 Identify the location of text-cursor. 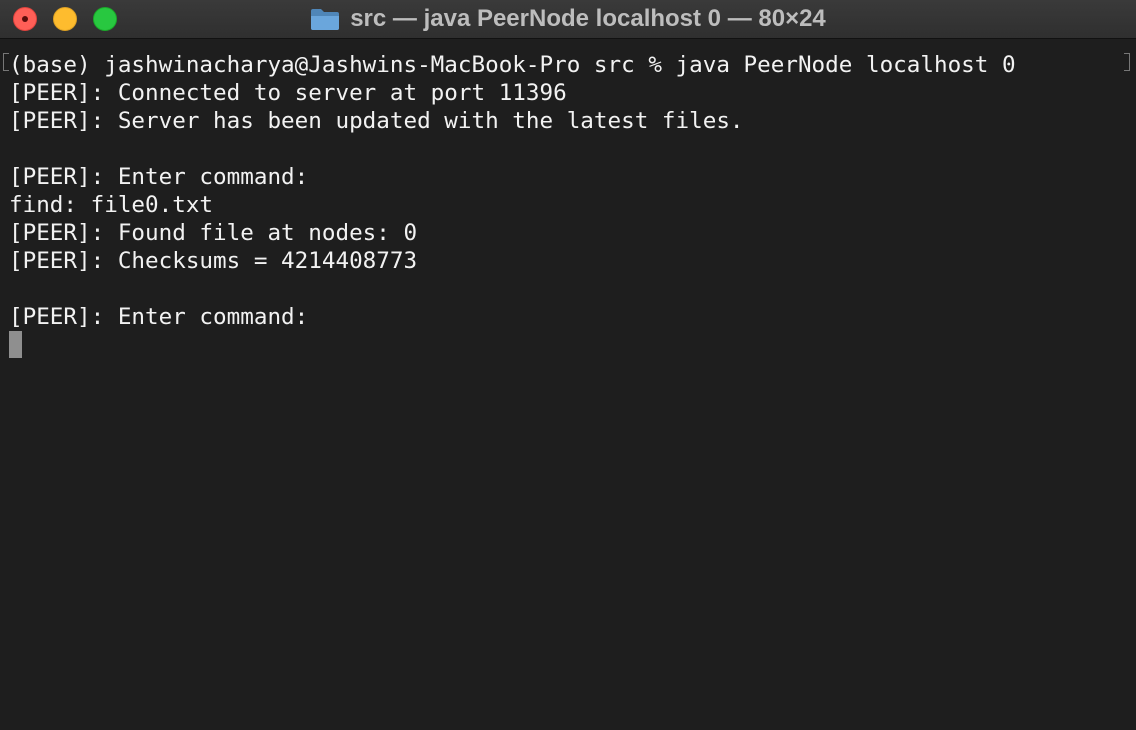
(15, 344).